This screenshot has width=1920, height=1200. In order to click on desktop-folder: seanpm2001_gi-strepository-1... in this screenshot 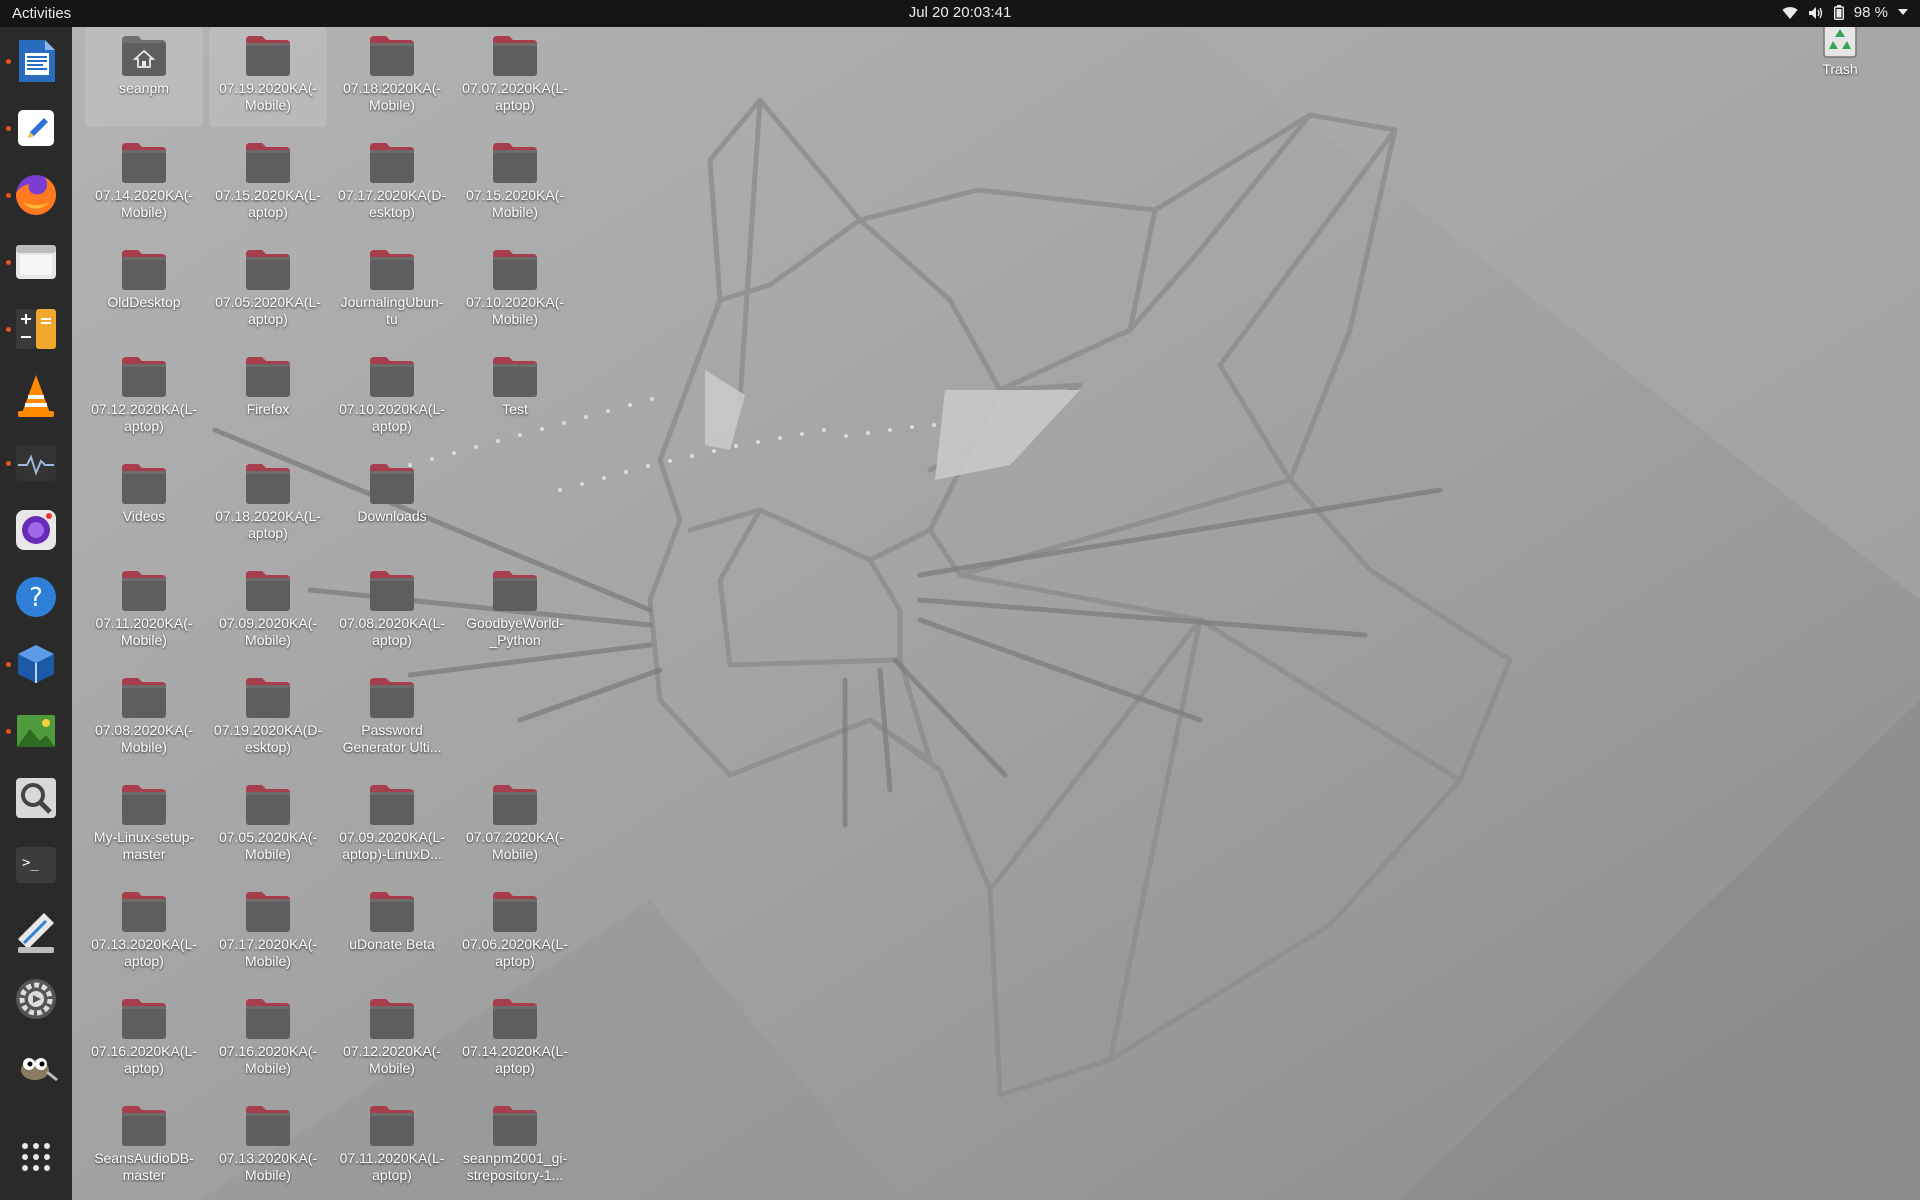, I will do `click(515, 1147)`.